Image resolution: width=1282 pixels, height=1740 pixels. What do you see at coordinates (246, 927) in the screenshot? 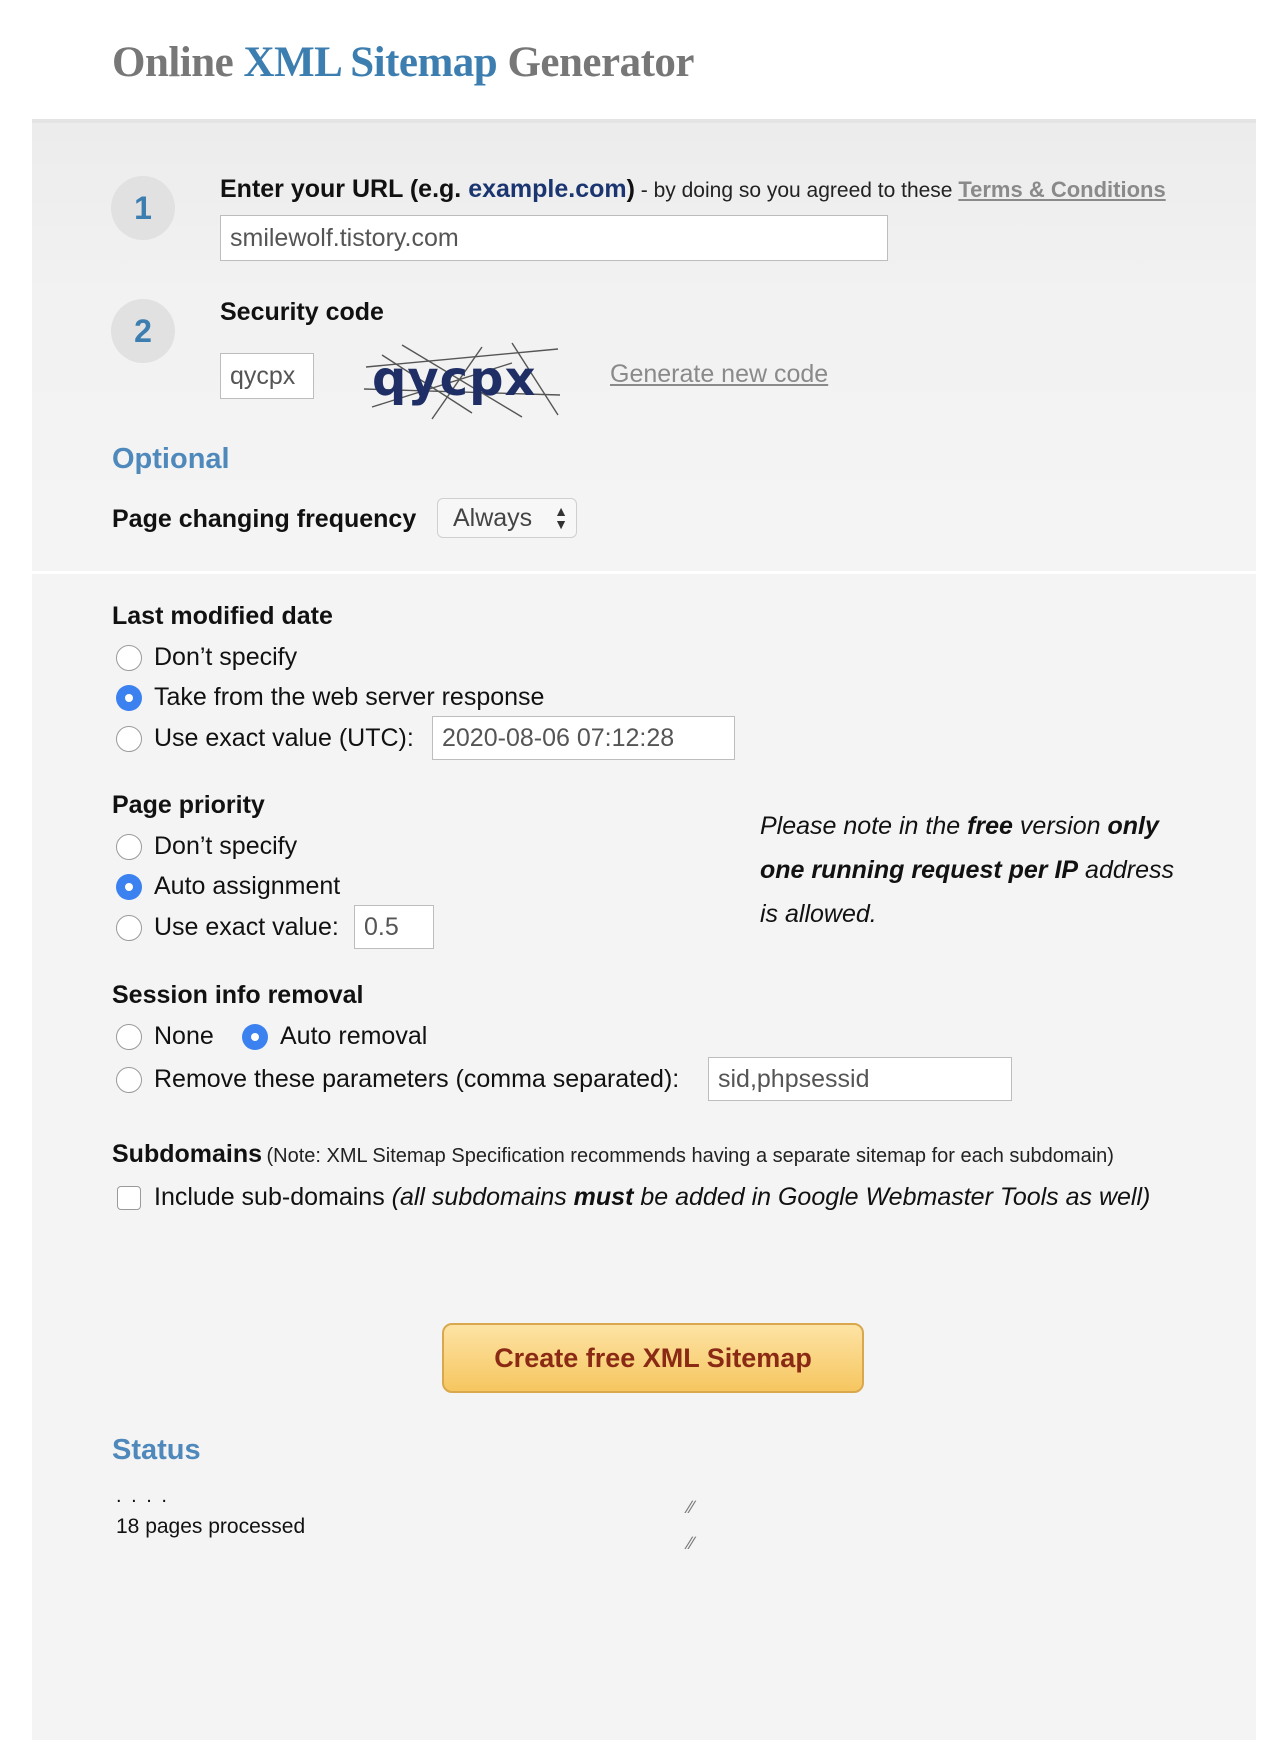
I see `priority-option-label: Use exact value:` at bounding box center [246, 927].